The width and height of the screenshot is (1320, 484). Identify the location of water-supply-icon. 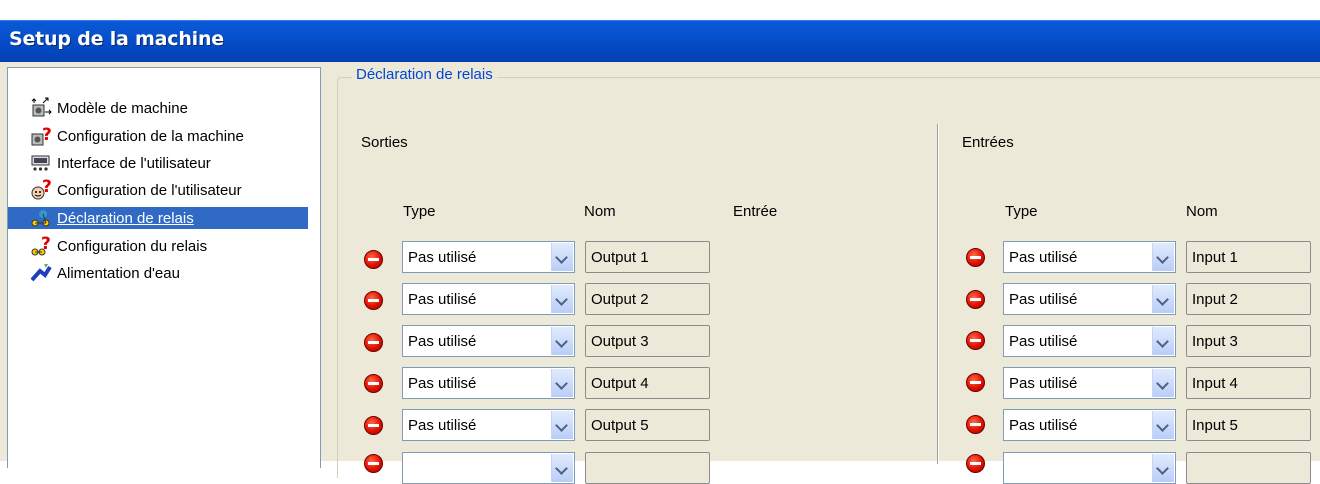
(41, 273).